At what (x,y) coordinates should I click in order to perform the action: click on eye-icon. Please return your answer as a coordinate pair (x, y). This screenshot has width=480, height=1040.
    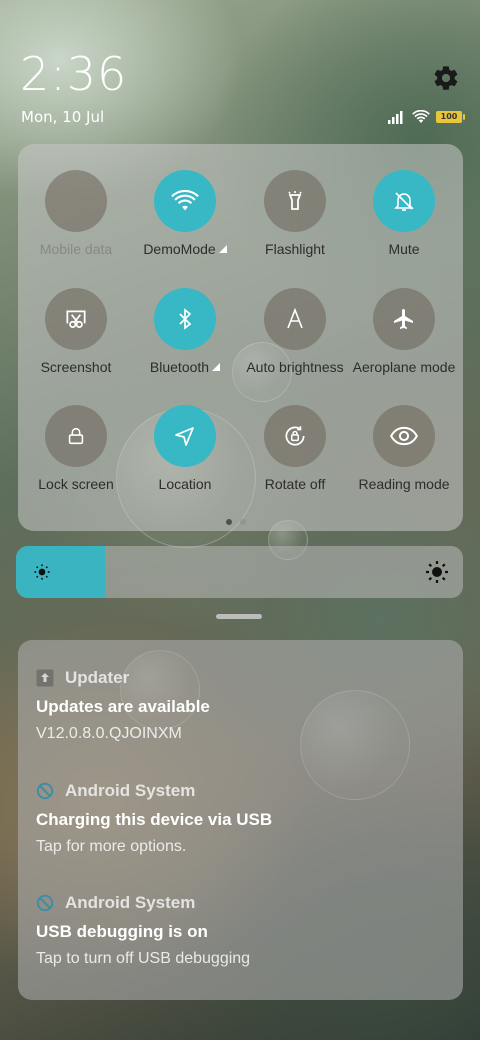
    Looking at the image, I should click on (404, 436).